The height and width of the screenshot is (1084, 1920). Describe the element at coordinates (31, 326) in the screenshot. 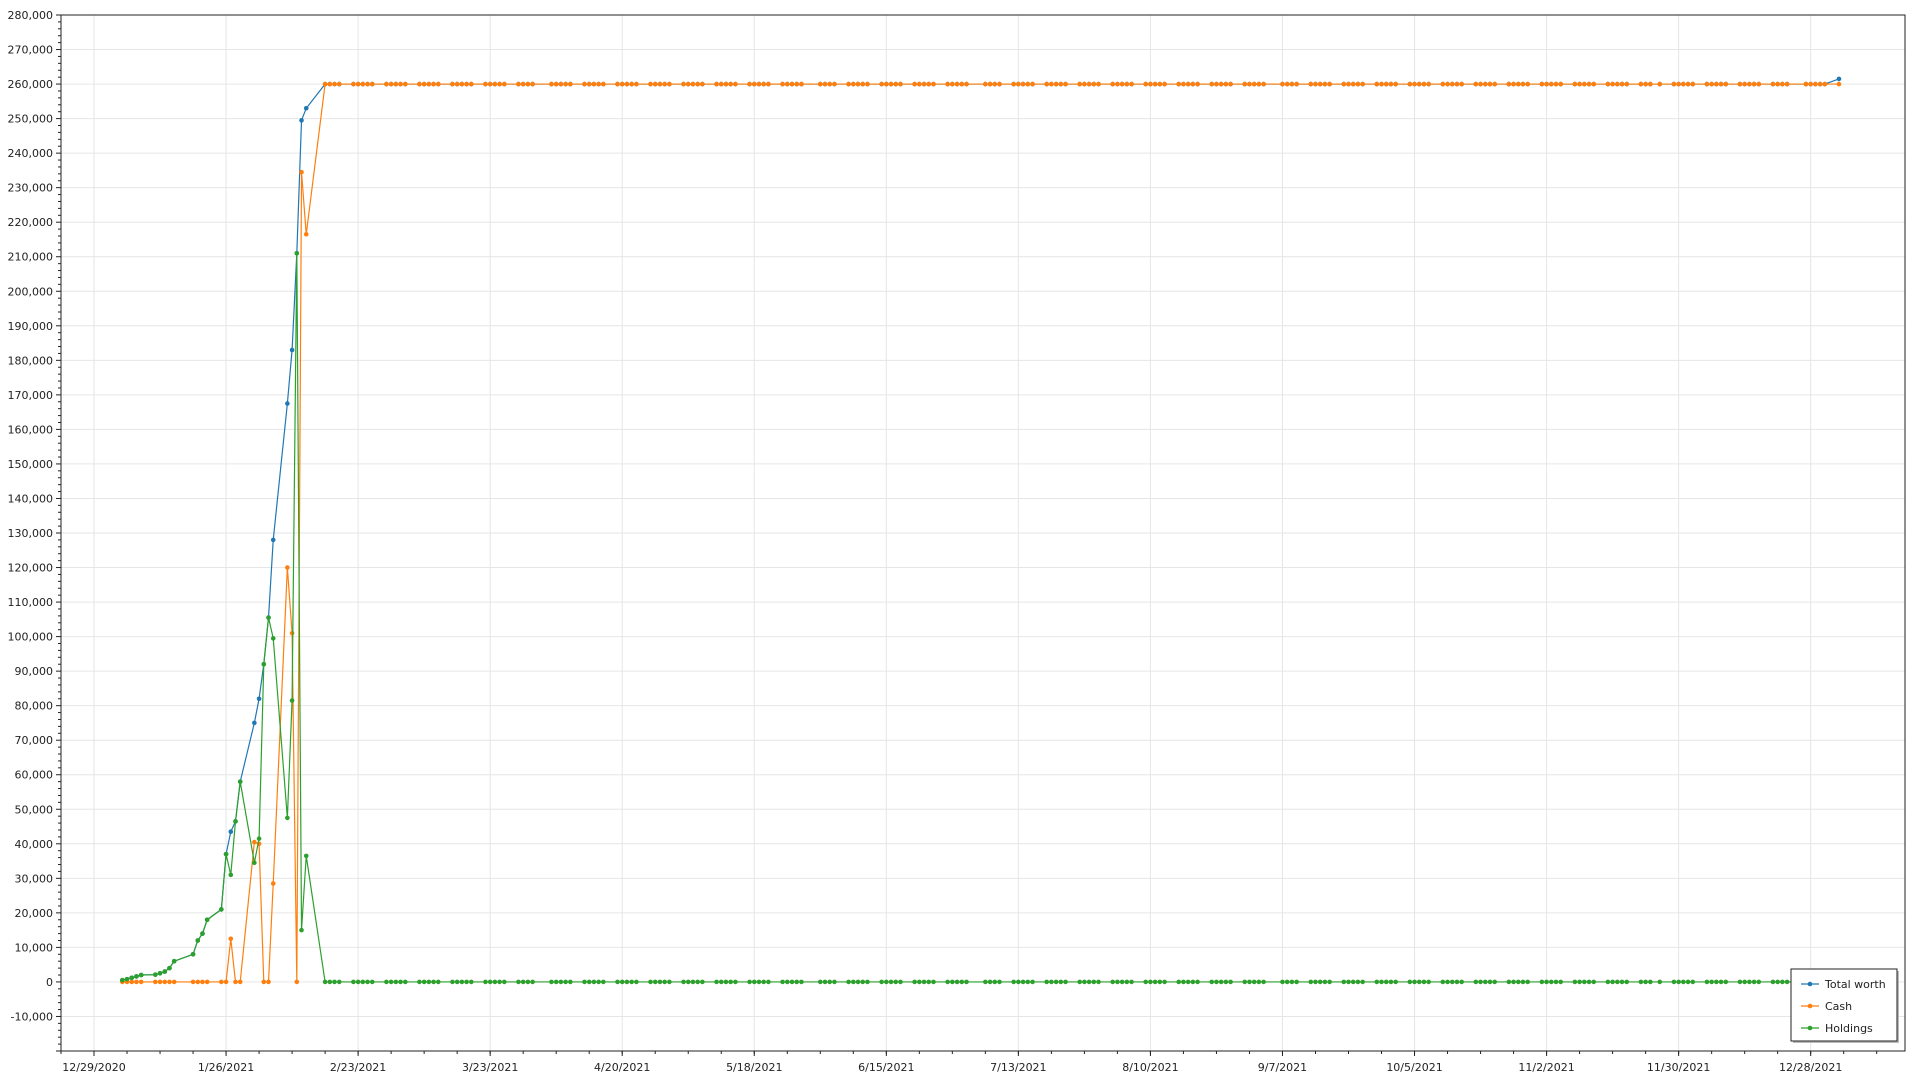

I see `y-tick-label: 190,000` at that location.